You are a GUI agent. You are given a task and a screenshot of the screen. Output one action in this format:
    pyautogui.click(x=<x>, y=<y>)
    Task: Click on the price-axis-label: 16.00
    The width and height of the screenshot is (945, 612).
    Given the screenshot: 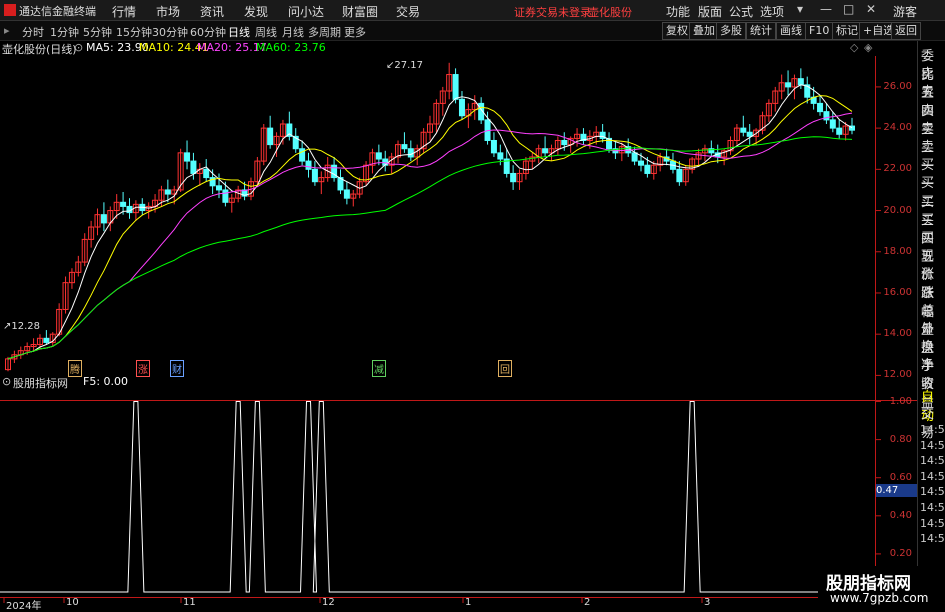 What is the action you would take?
    pyautogui.click(x=897, y=292)
    